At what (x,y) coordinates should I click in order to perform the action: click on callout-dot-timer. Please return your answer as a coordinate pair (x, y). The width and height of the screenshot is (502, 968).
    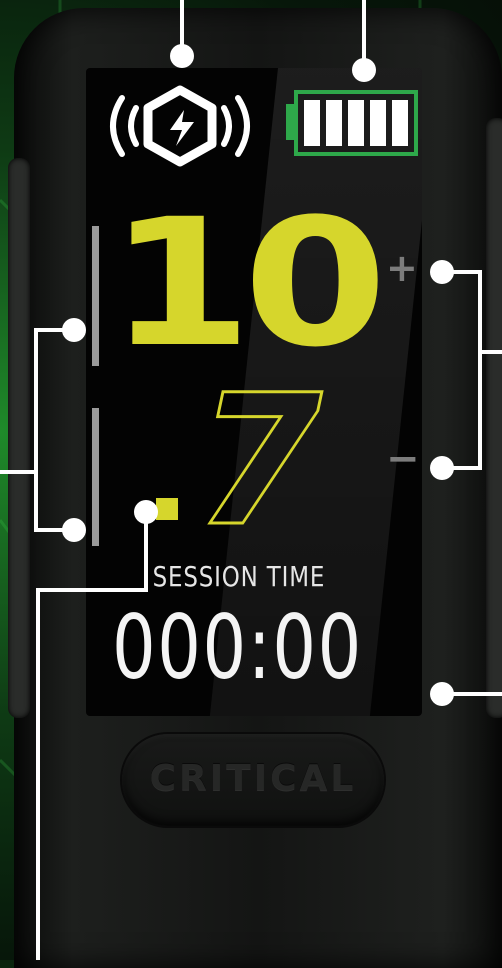
    Looking at the image, I should click on (442, 694).